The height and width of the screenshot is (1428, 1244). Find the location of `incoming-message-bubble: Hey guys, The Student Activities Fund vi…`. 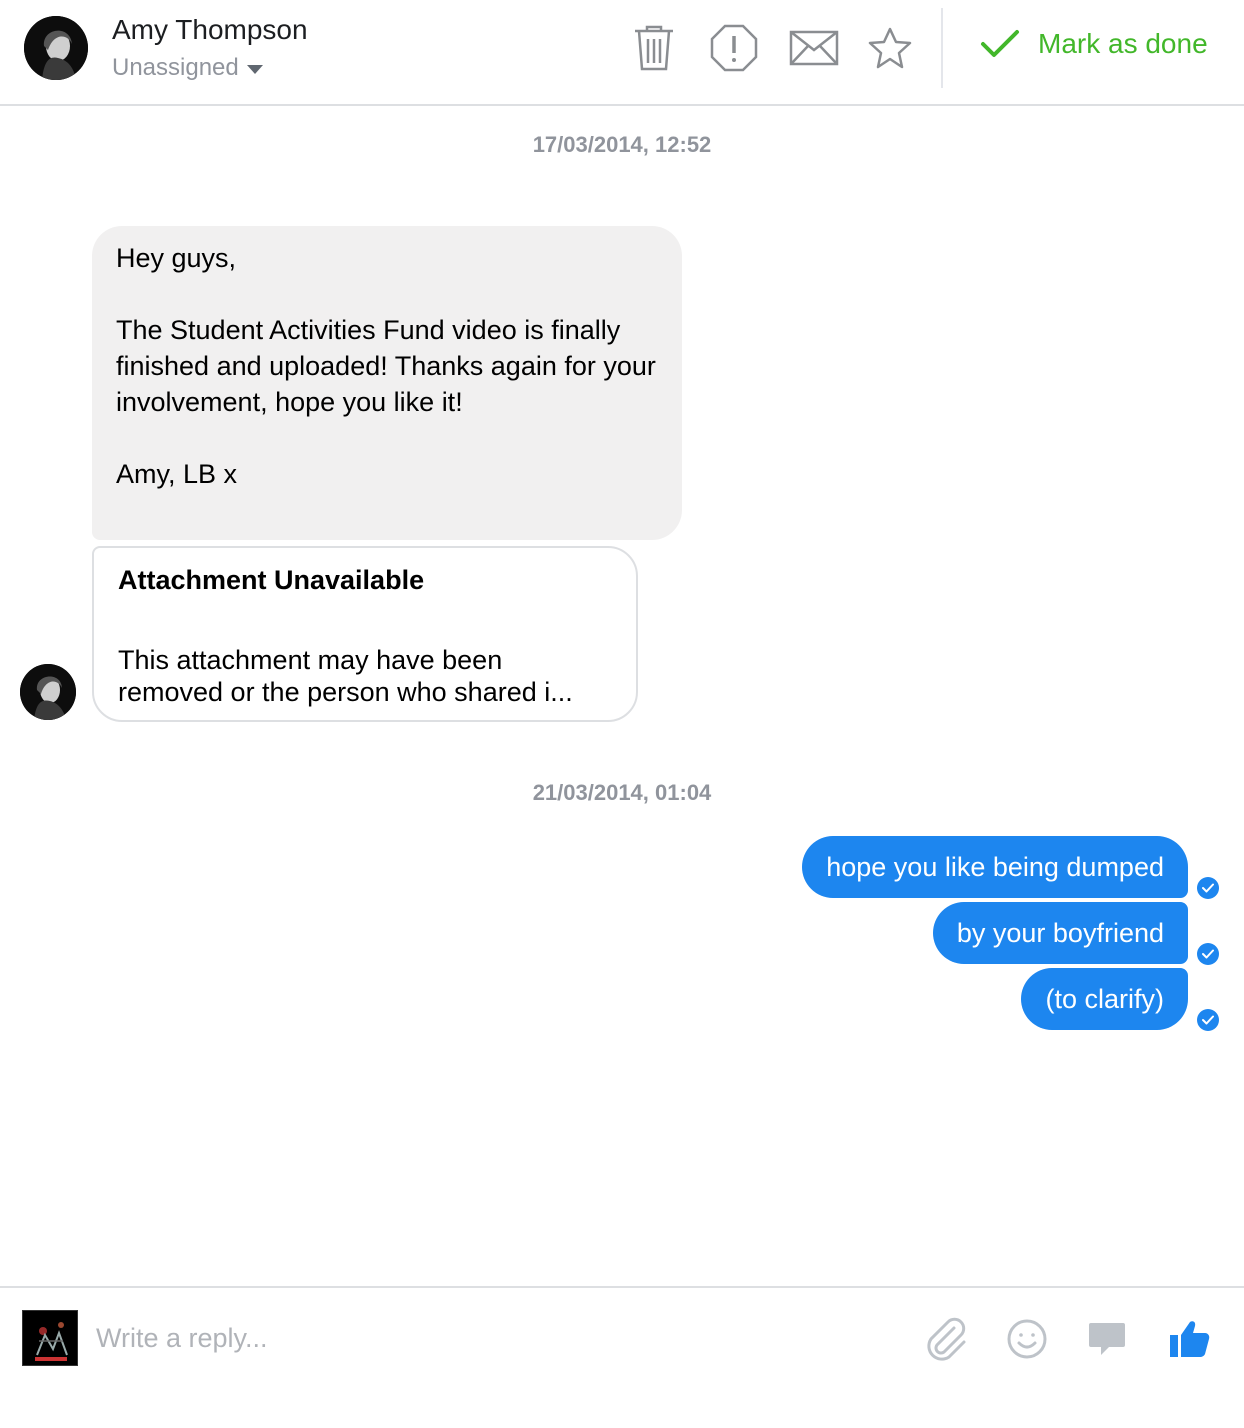

incoming-message-bubble: Hey guys, The Student Activities Fund vi… is located at coordinates (387, 383).